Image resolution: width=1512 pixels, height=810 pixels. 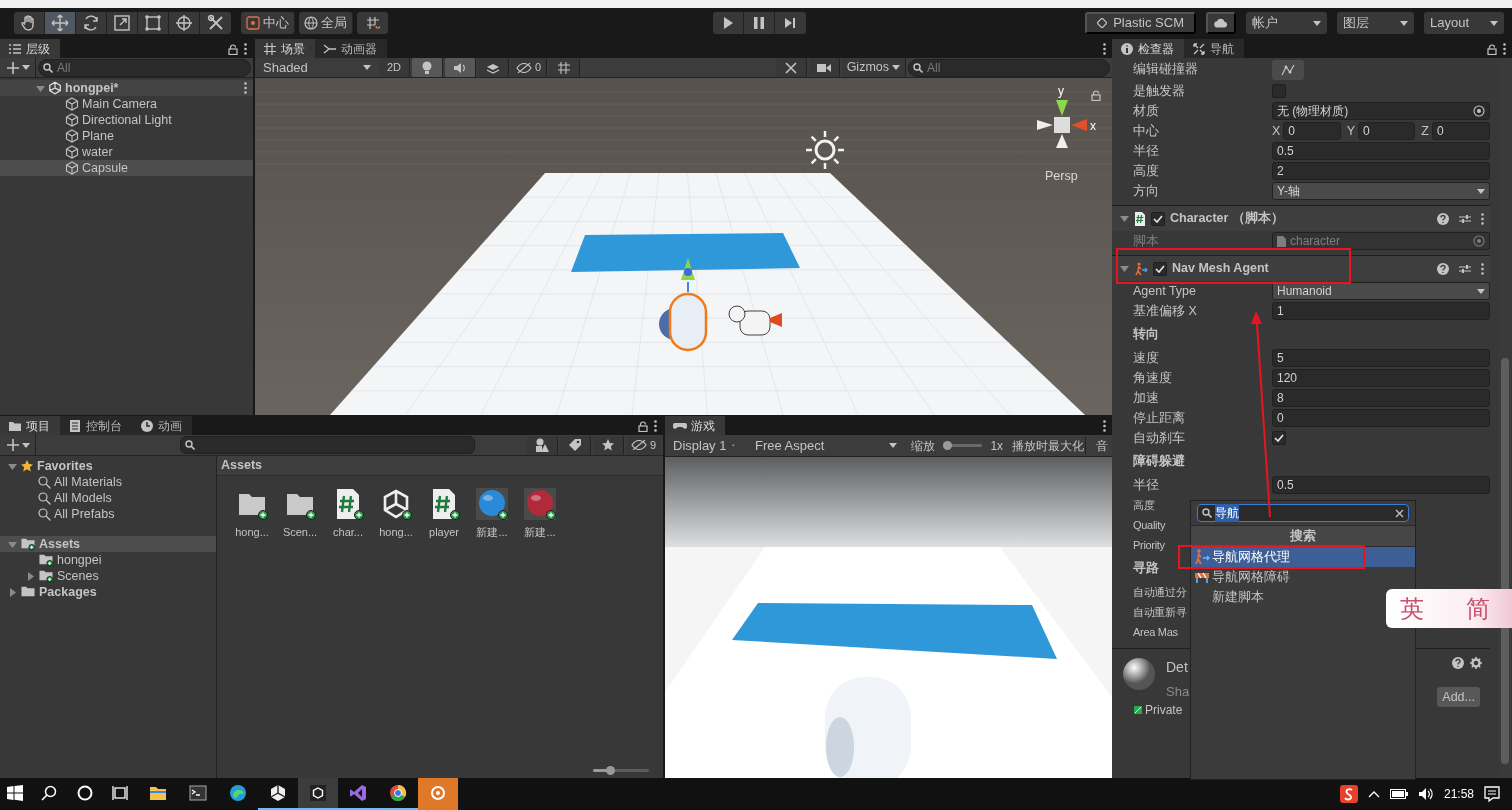 I want to click on plastic-scm-button: Plastic SCM, so click(x=1140, y=23).